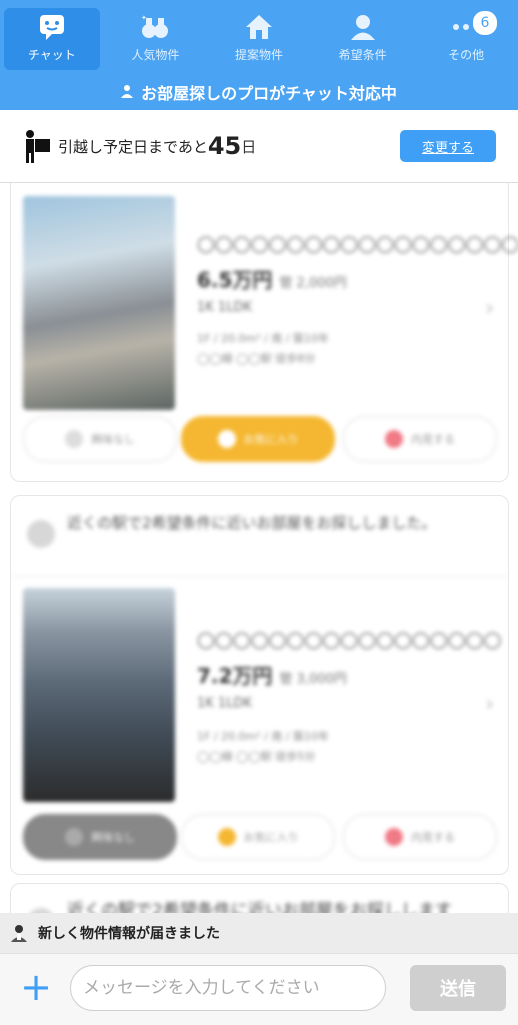 The height and width of the screenshot is (1025, 518). What do you see at coordinates (258, 54) in the screenshot?
I see `nav-tab-label: 提案物件` at bounding box center [258, 54].